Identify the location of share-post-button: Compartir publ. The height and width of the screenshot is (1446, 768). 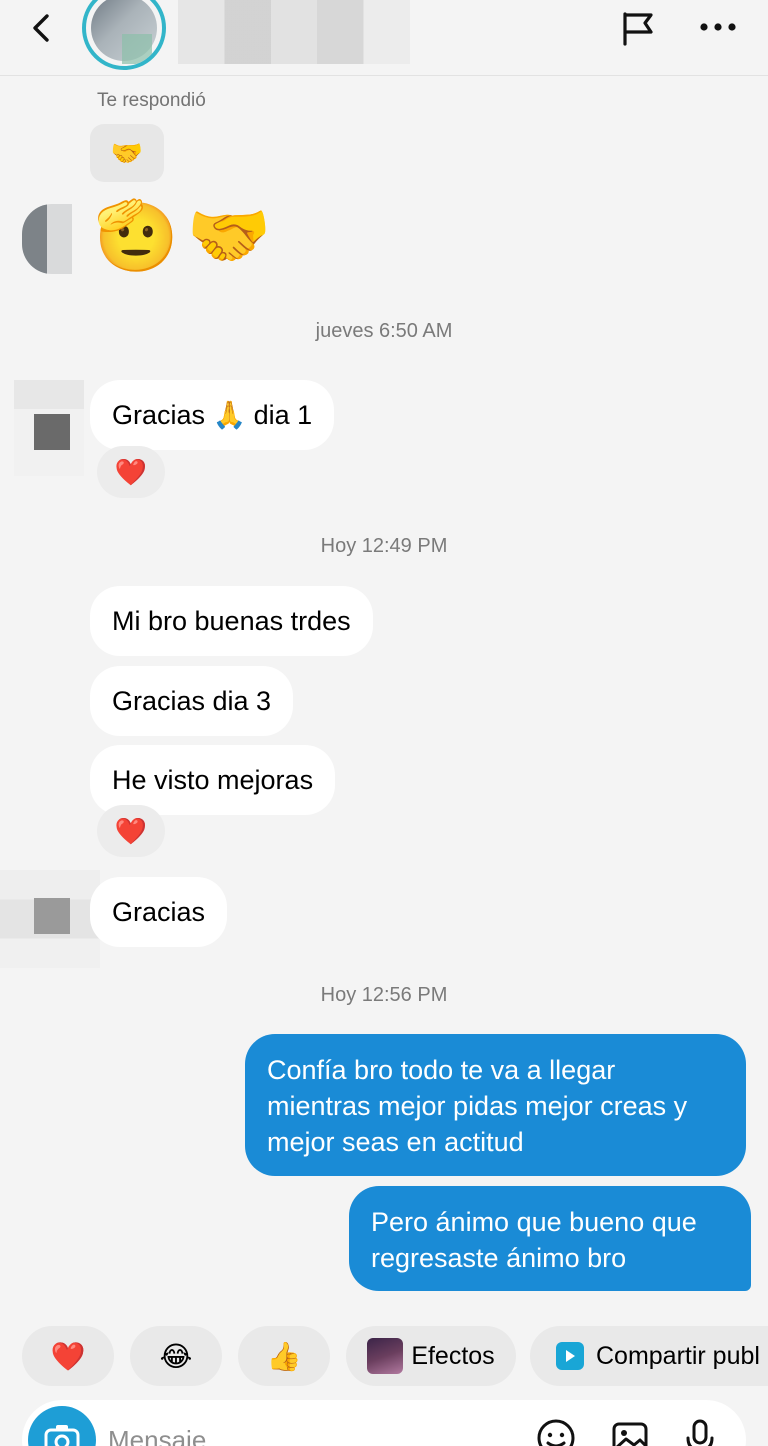
(649, 1356).